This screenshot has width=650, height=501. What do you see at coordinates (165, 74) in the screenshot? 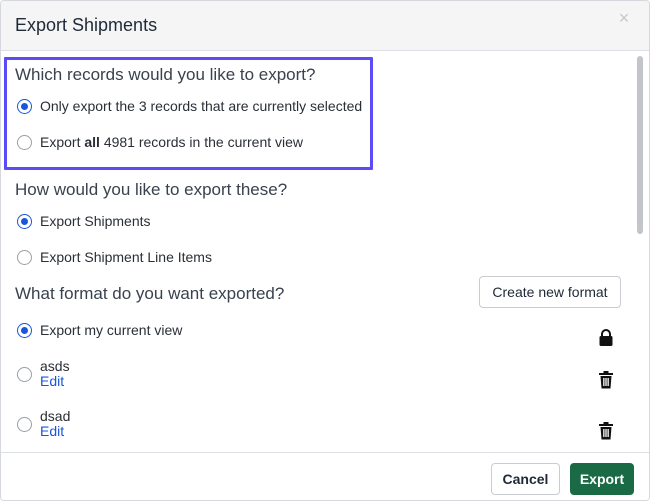
I see `records-section-title: Which records would you like to export?` at bounding box center [165, 74].